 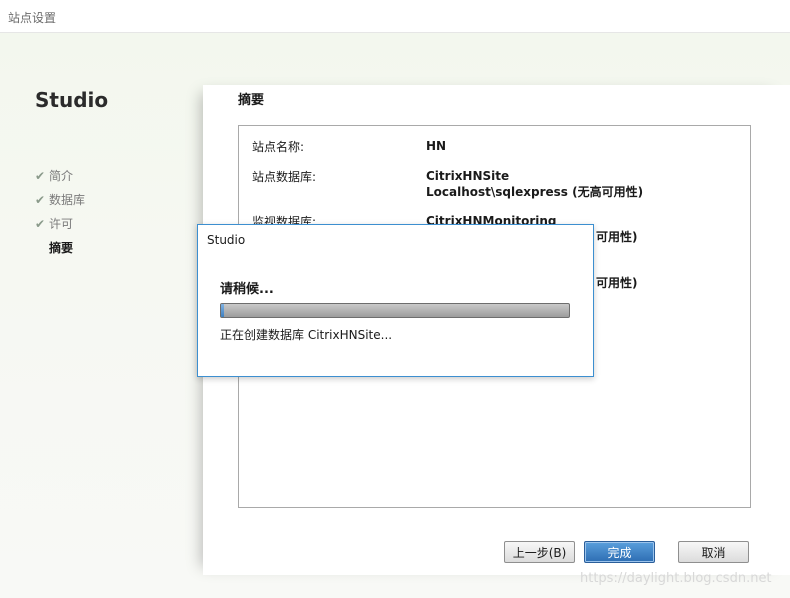 I want to click on finish-button: 完成, so click(x=619, y=552).